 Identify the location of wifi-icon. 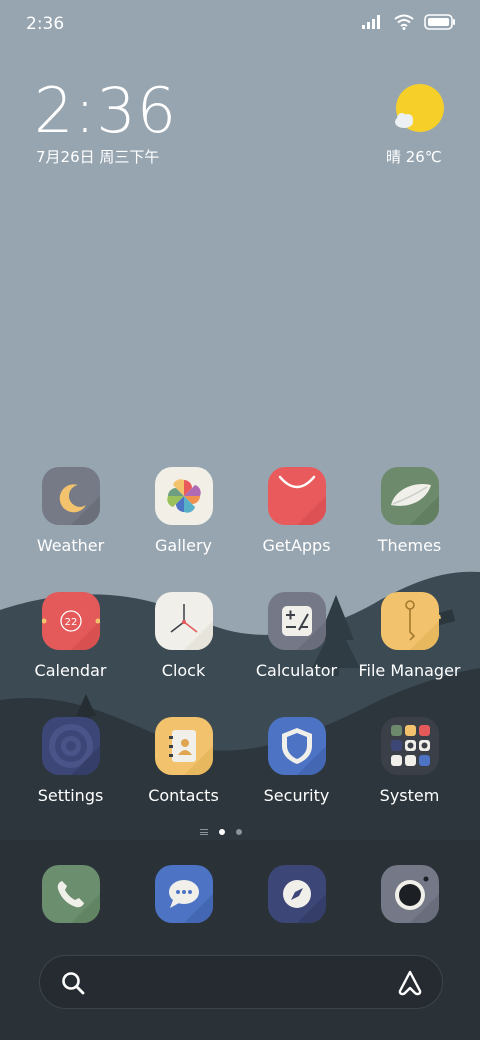
(404, 22).